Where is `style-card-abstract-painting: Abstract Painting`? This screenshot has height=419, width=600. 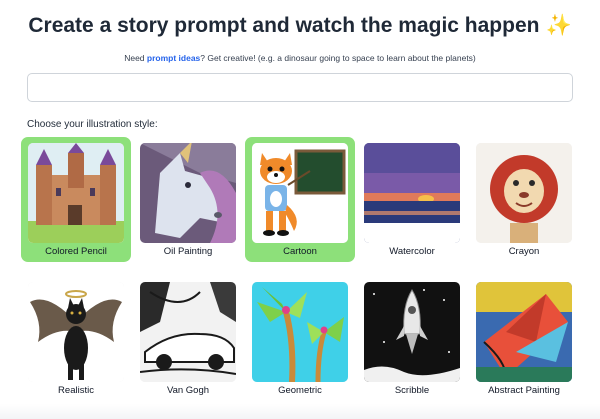 style-card-abstract-painting: Abstract Painting is located at coordinates (524, 338).